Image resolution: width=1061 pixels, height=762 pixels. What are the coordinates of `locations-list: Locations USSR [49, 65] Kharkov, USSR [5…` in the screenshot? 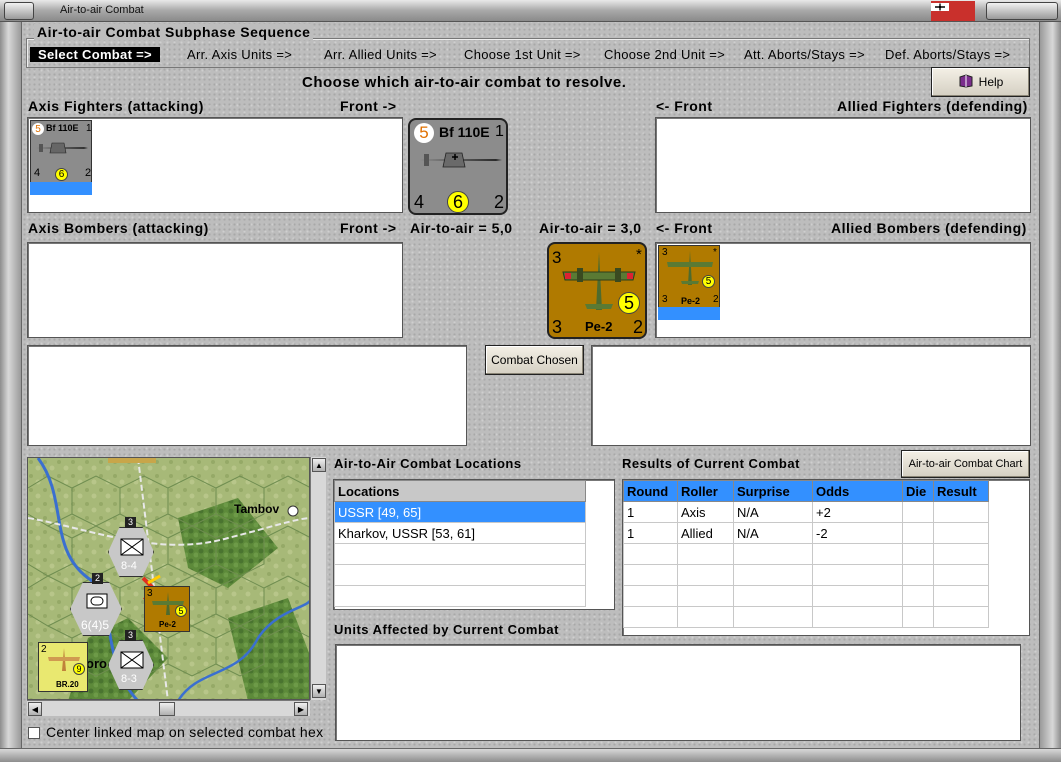 It's located at (474, 544).